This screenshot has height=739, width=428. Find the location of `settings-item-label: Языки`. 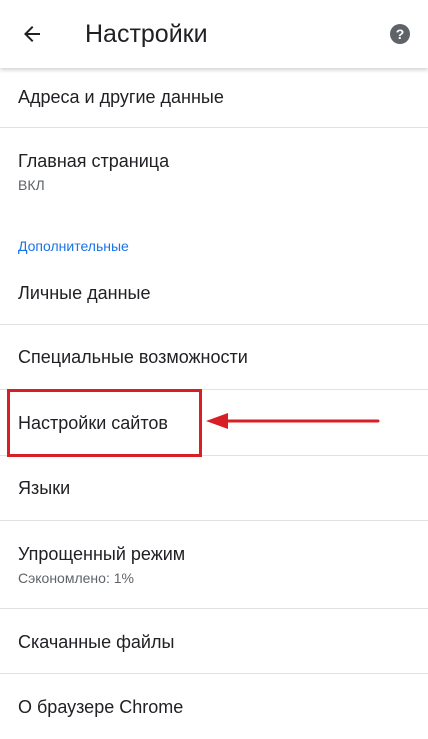

settings-item-label: Языки is located at coordinates (44, 488).